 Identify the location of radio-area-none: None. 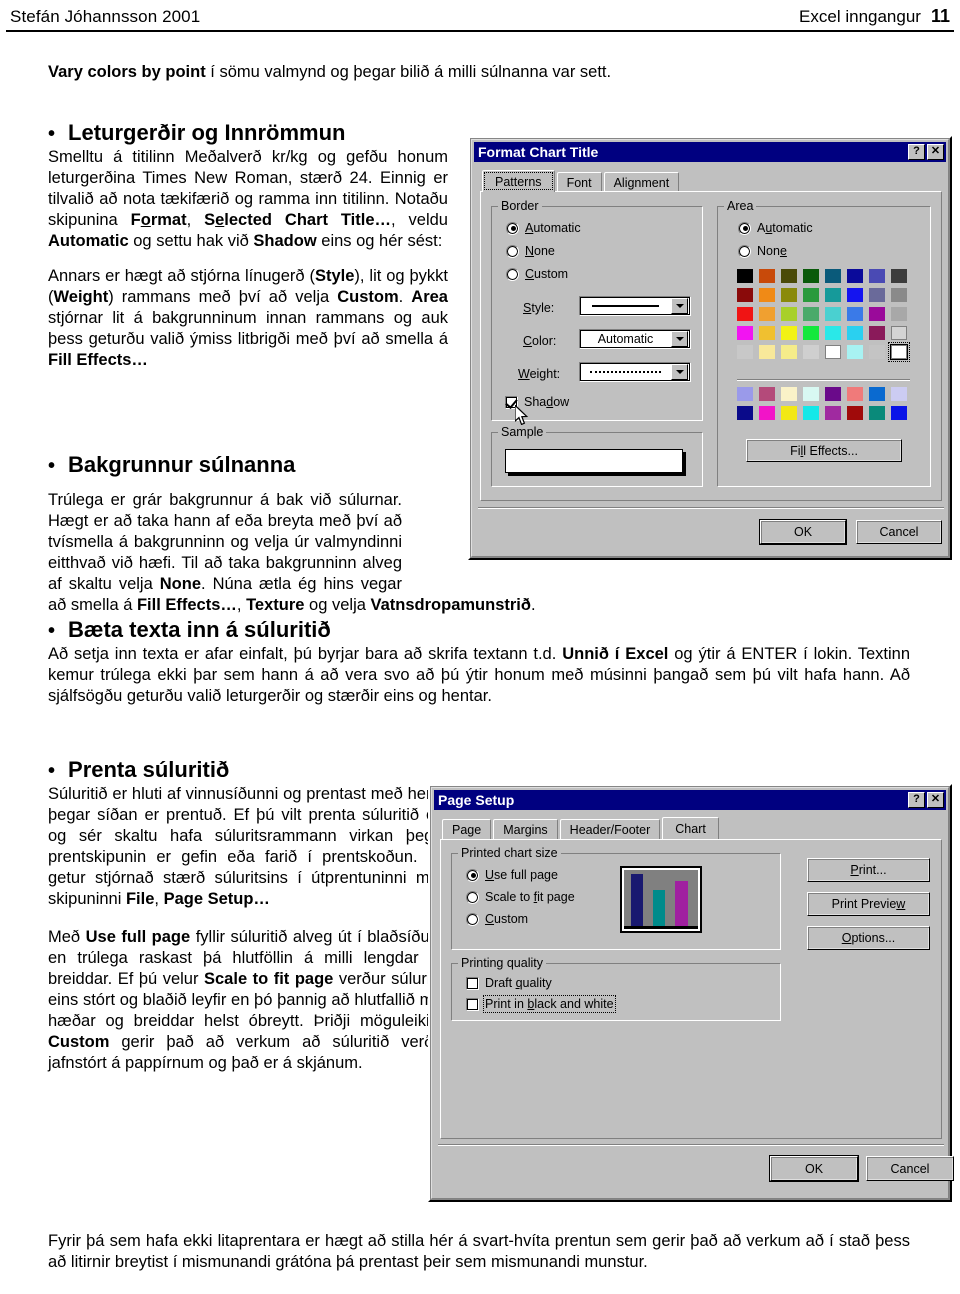
(762, 251).